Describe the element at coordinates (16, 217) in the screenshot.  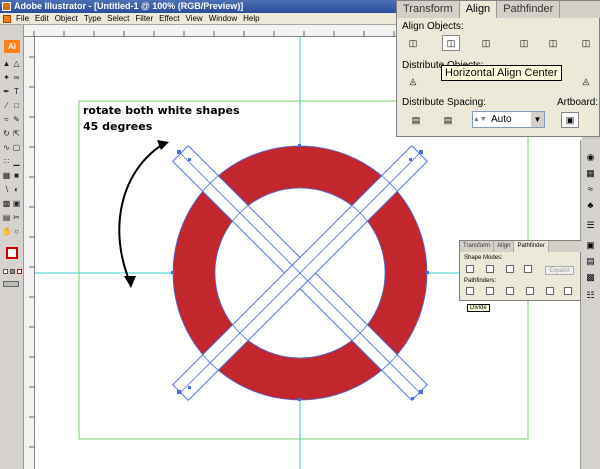
I see `scissors-icon: ✂` at that location.